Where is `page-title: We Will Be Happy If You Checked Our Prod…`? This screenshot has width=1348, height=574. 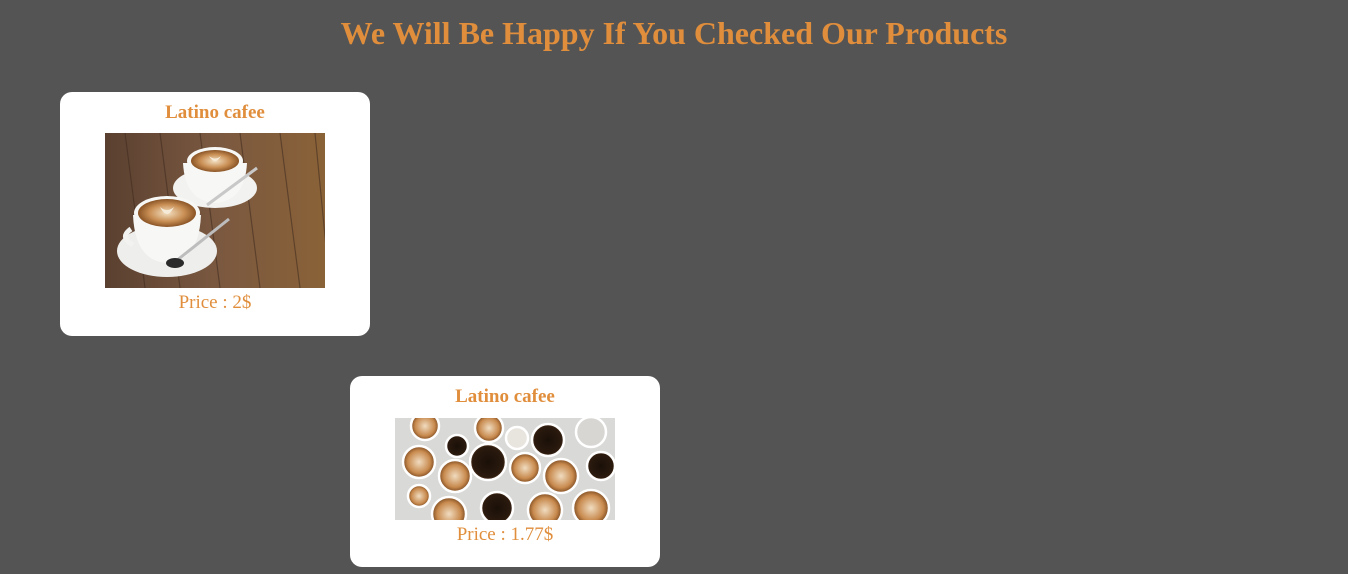
page-title: We Will Be Happy If You Checked Our Prod… is located at coordinates (674, 33).